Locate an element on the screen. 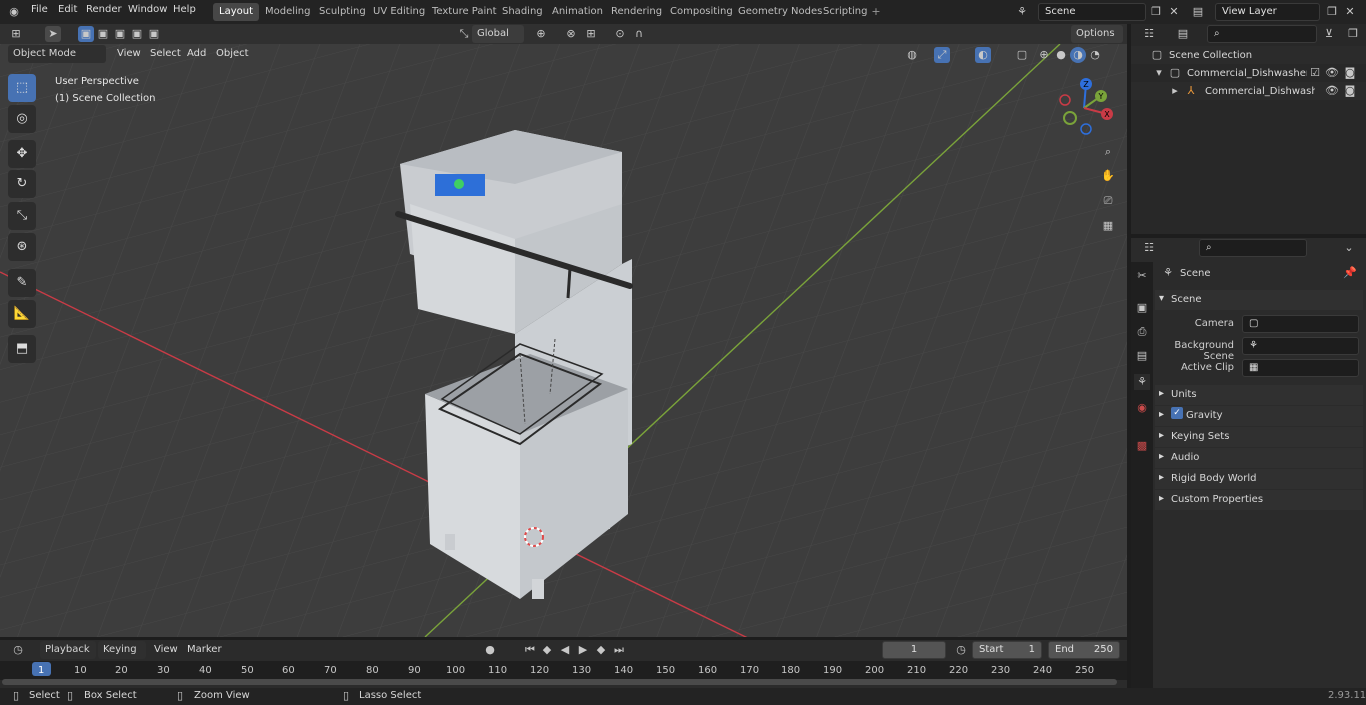 The height and width of the screenshot is (705, 1366). visibility-icon: ◍ is located at coordinates (912, 55).